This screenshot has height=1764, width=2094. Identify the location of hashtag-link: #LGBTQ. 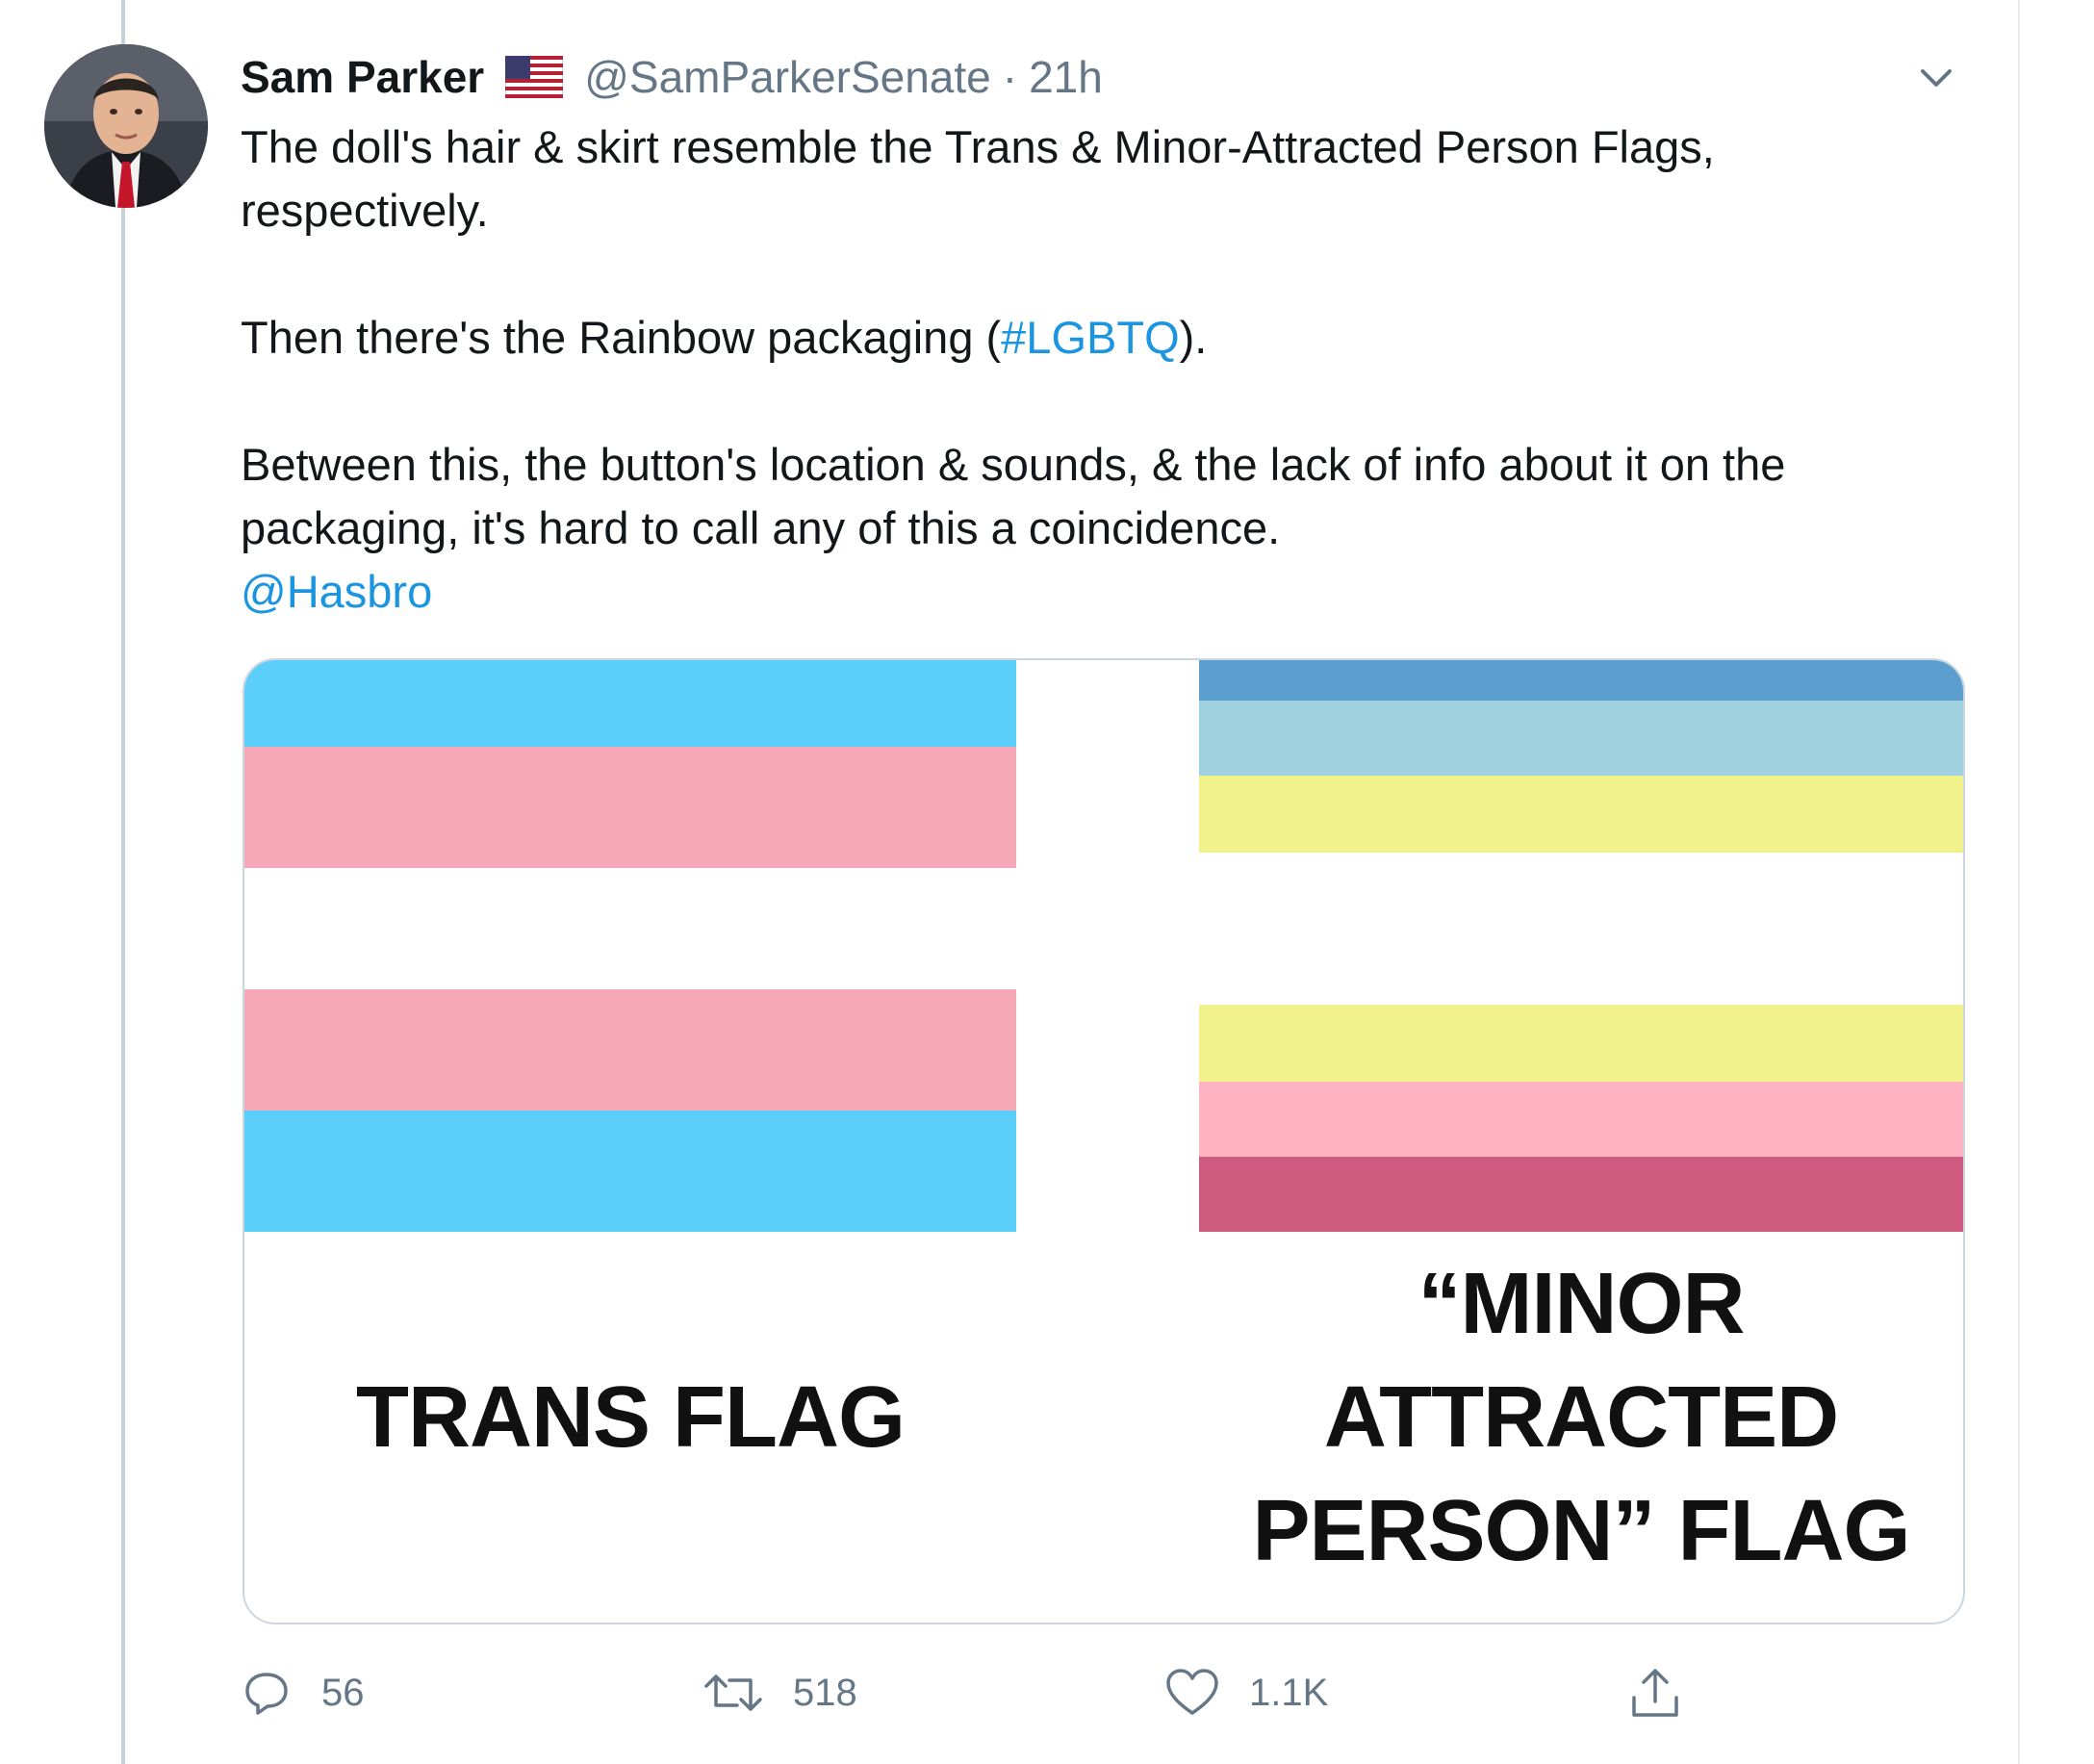
(1090, 337).